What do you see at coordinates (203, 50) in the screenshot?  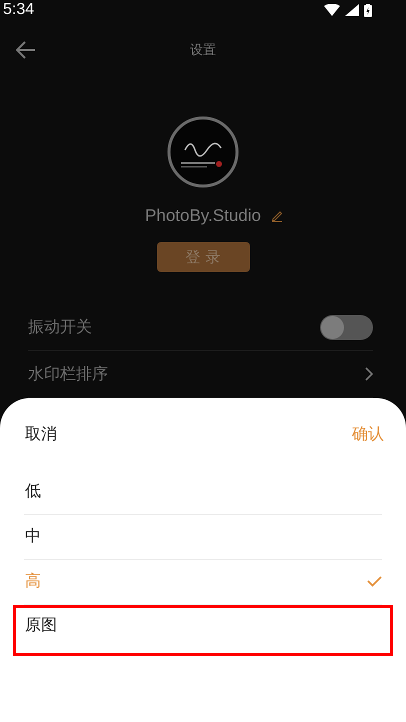 I see `page-title: 设置` at bounding box center [203, 50].